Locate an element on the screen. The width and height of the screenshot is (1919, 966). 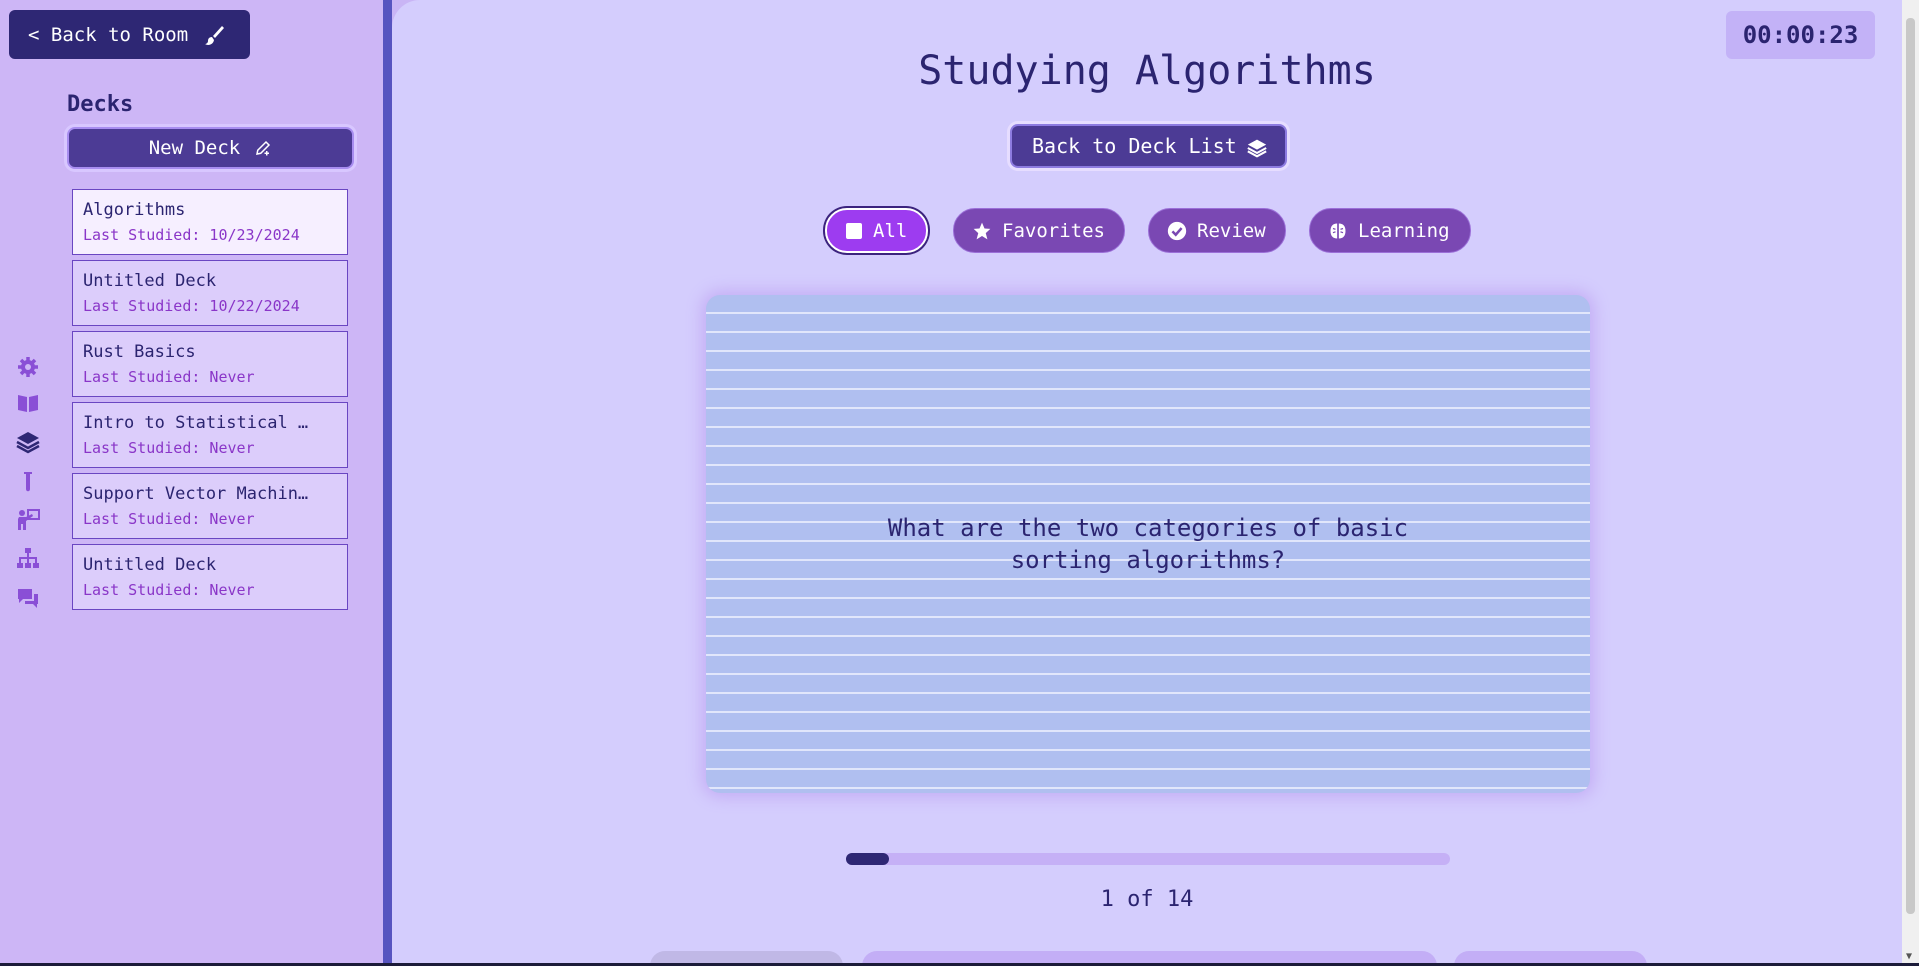
sitemap-icon is located at coordinates (28, 558).